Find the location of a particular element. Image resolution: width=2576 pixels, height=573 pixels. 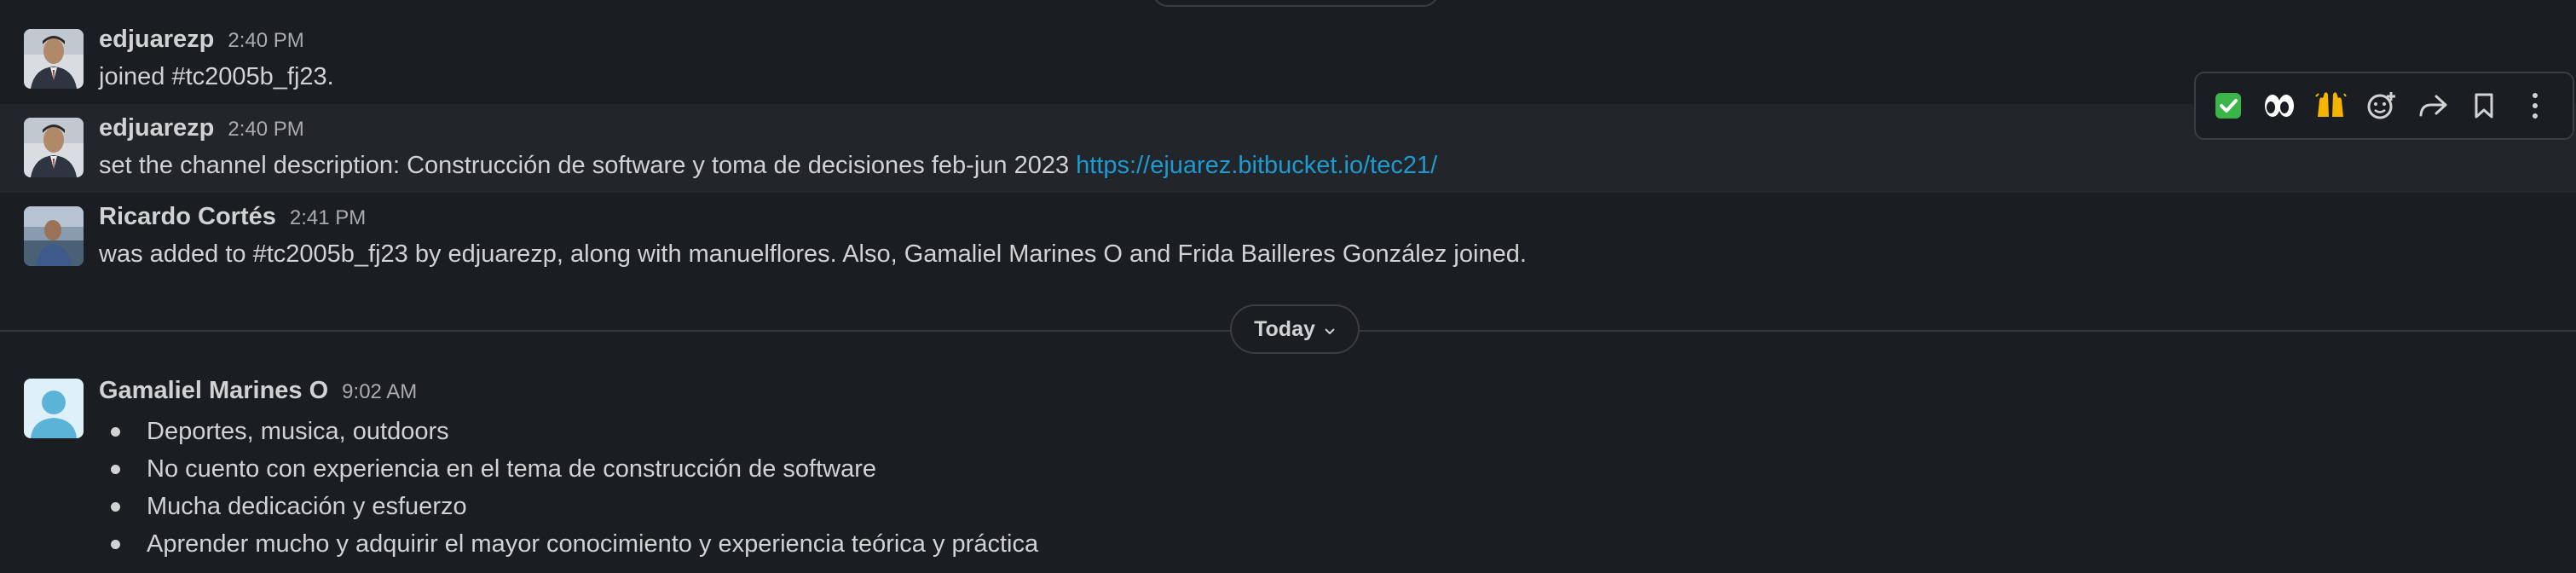

message-text: joined #tc2005b_fj23. is located at coordinates (216, 76).